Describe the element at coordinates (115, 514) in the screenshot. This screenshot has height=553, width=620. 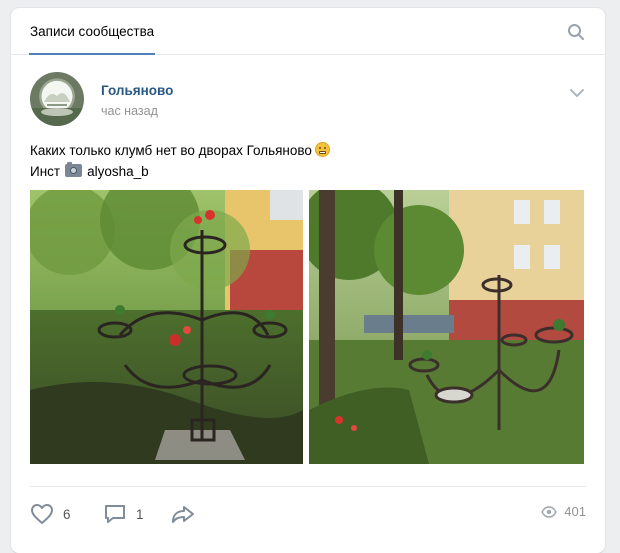
I see `comment-icon` at that location.